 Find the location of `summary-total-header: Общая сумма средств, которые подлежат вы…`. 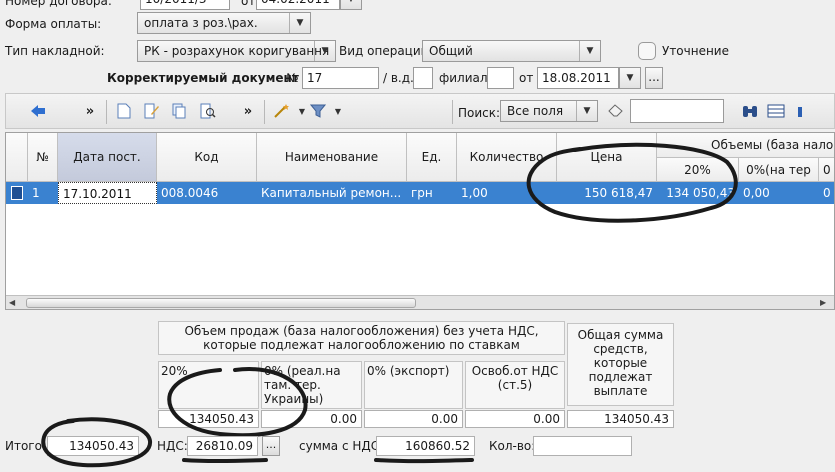

summary-total-header: Общая сумма средств, которые подлежат вы… is located at coordinates (620, 364).